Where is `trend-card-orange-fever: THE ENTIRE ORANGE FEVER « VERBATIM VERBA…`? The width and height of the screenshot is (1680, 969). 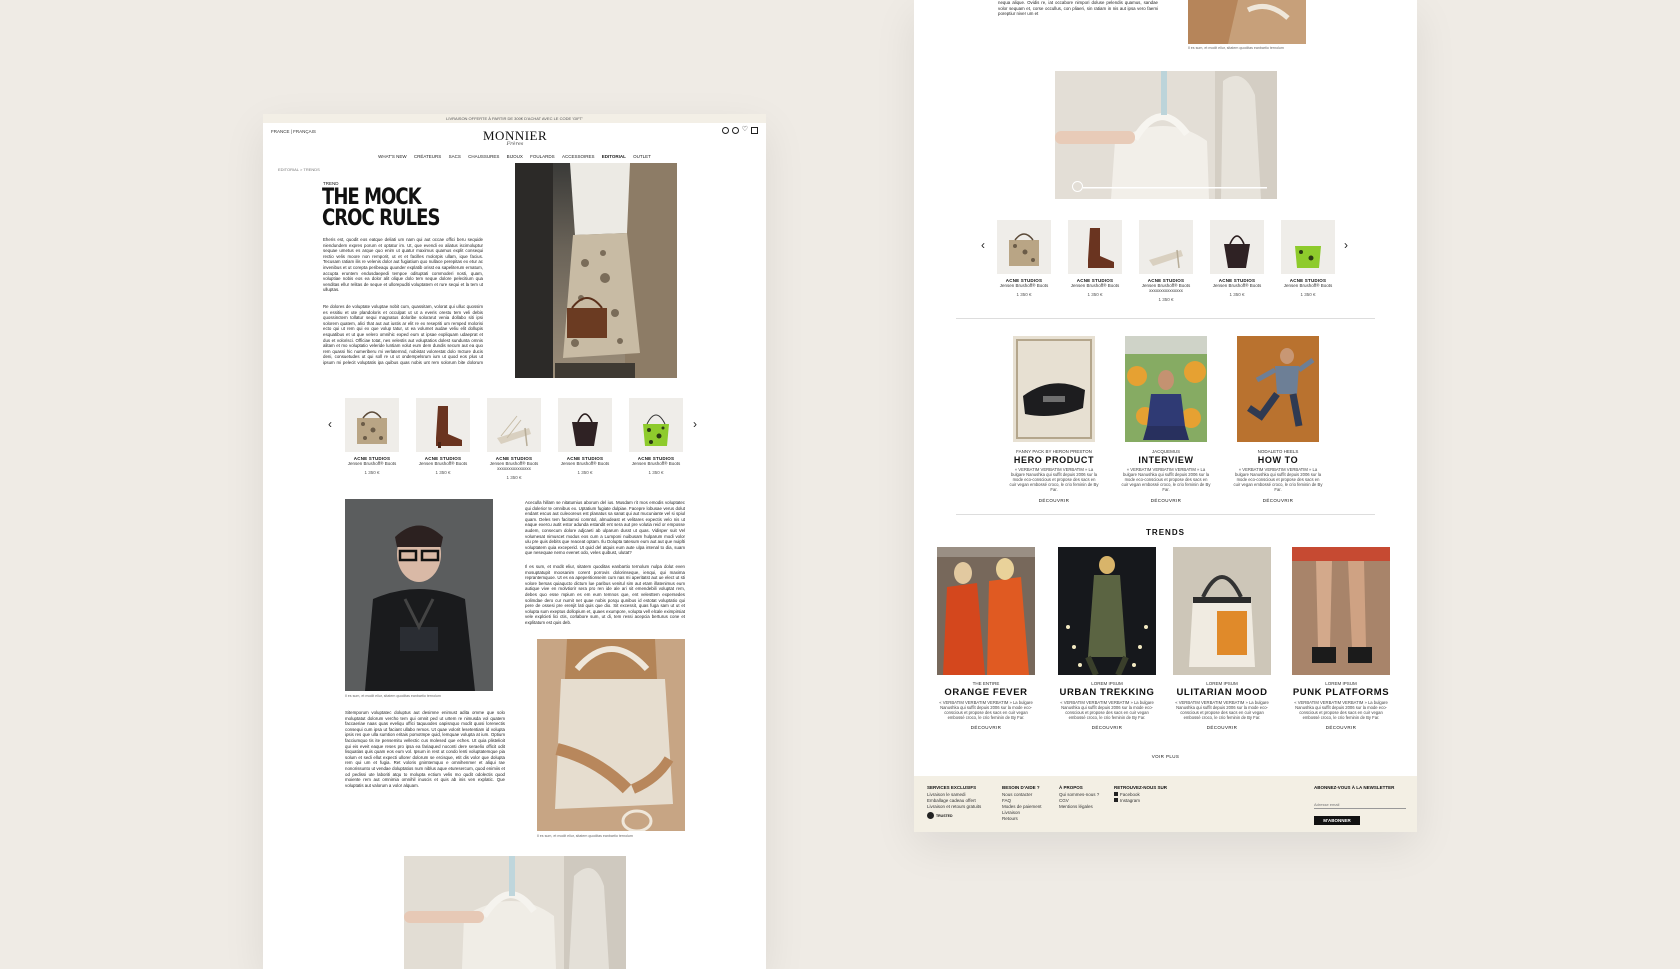 trend-card-orange-fever: THE ENTIRE ORANGE FEVER « VERBATIM VERBA… is located at coordinates (986, 638).